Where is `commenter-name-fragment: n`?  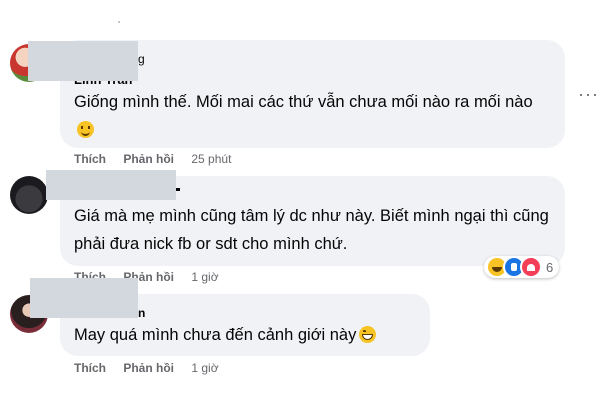
commenter-name-fragment: n is located at coordinates (142, 313).